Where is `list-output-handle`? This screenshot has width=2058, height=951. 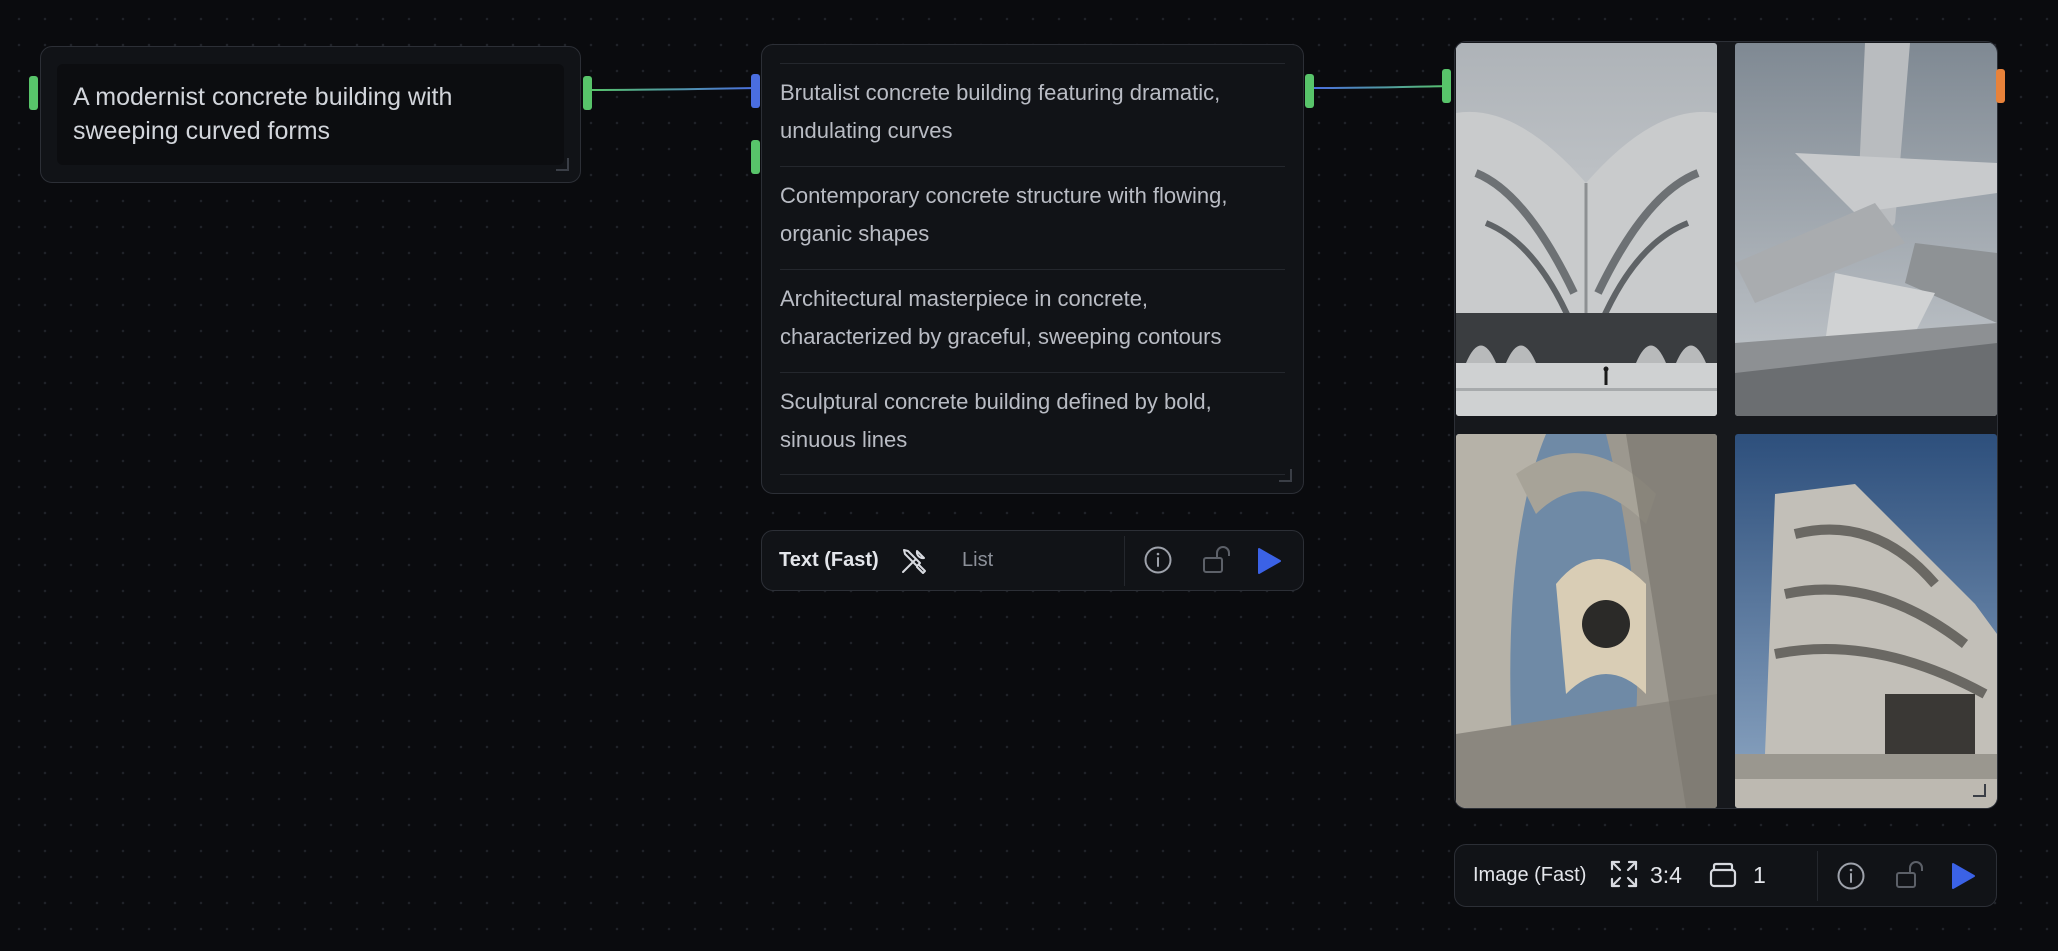 list-output-handle is located at coordinates (1309, 91).